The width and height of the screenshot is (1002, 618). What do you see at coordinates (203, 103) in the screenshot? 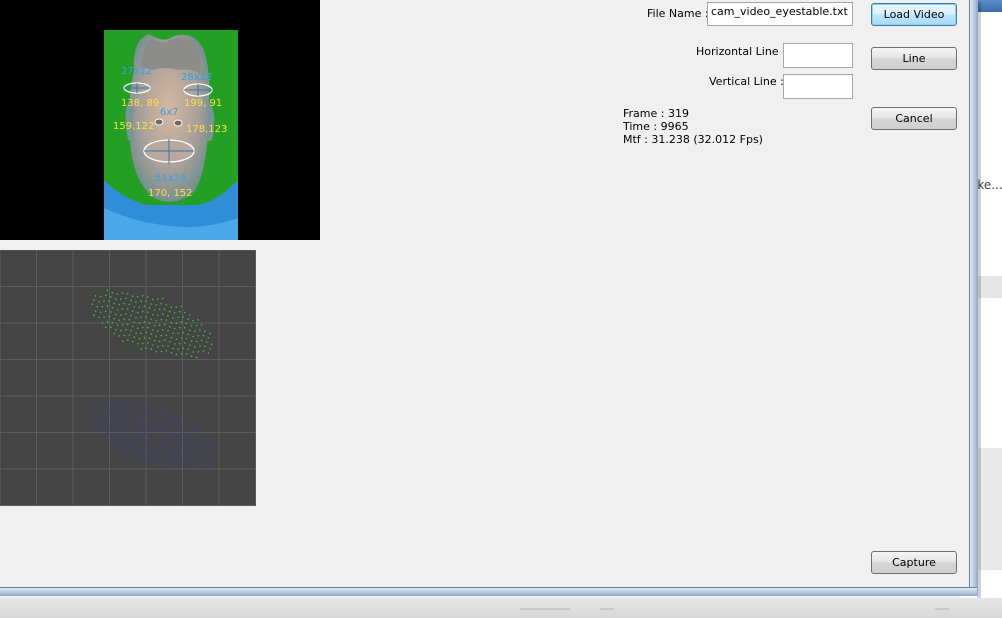
I see `right-eye-position-label: 199, 91` at bounding box center [203, 103].